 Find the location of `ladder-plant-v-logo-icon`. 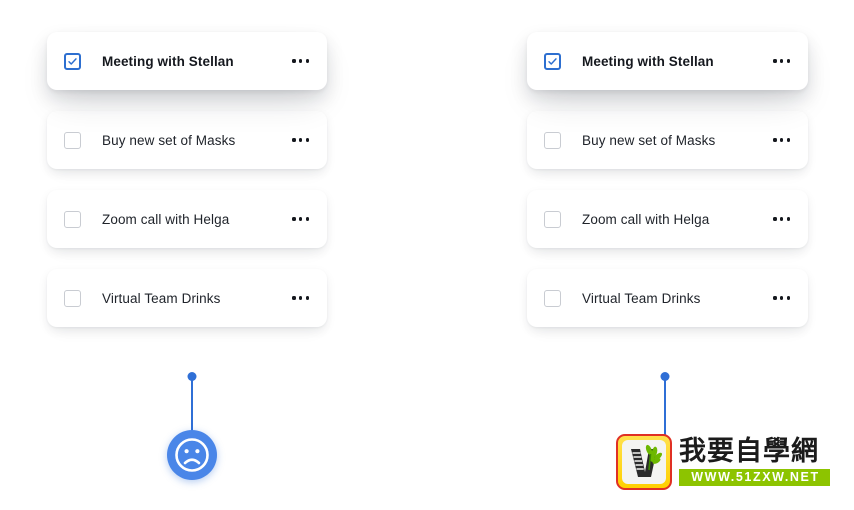

ladder-plant-v-logo-icon is located at coordinates (647, 460).